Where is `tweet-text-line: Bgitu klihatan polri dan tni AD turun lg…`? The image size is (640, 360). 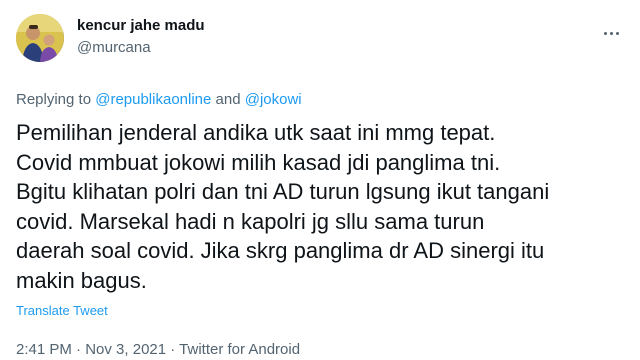
tweet-text-line: Bgitu klihatan polri dan tni AD turun lg… is located at coordinates (283, 191).